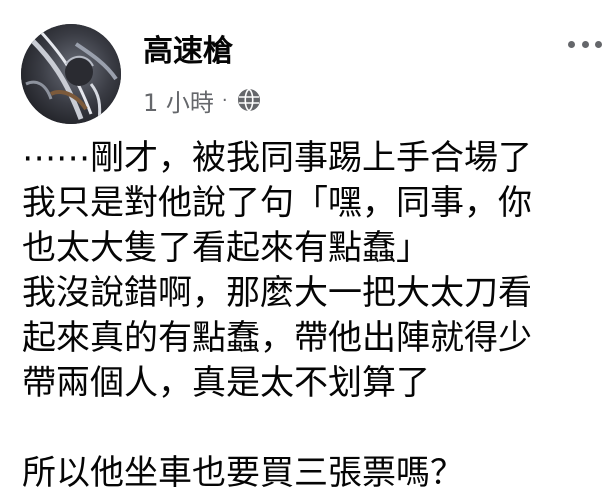  I want to click on avatar, so click(71, 74).